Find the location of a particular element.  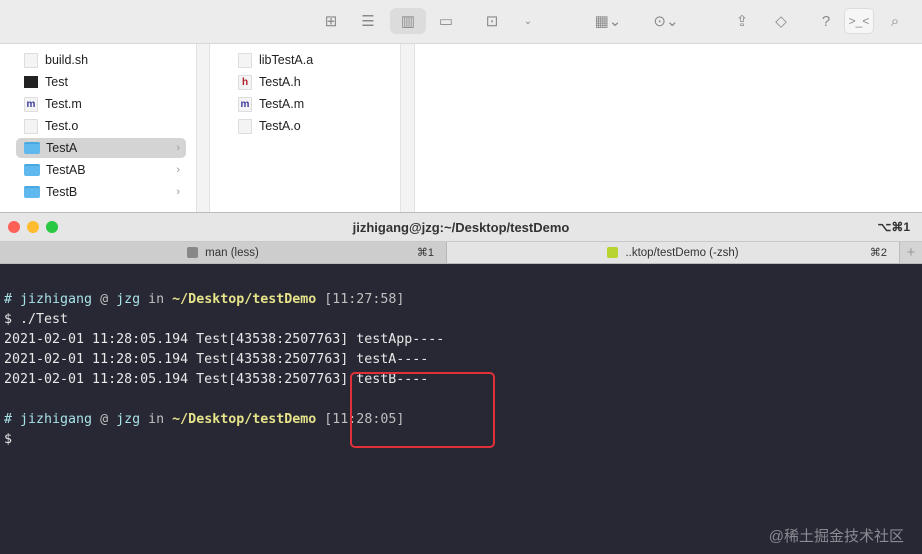

magnifier-icon is located at coordinates (193, 252).